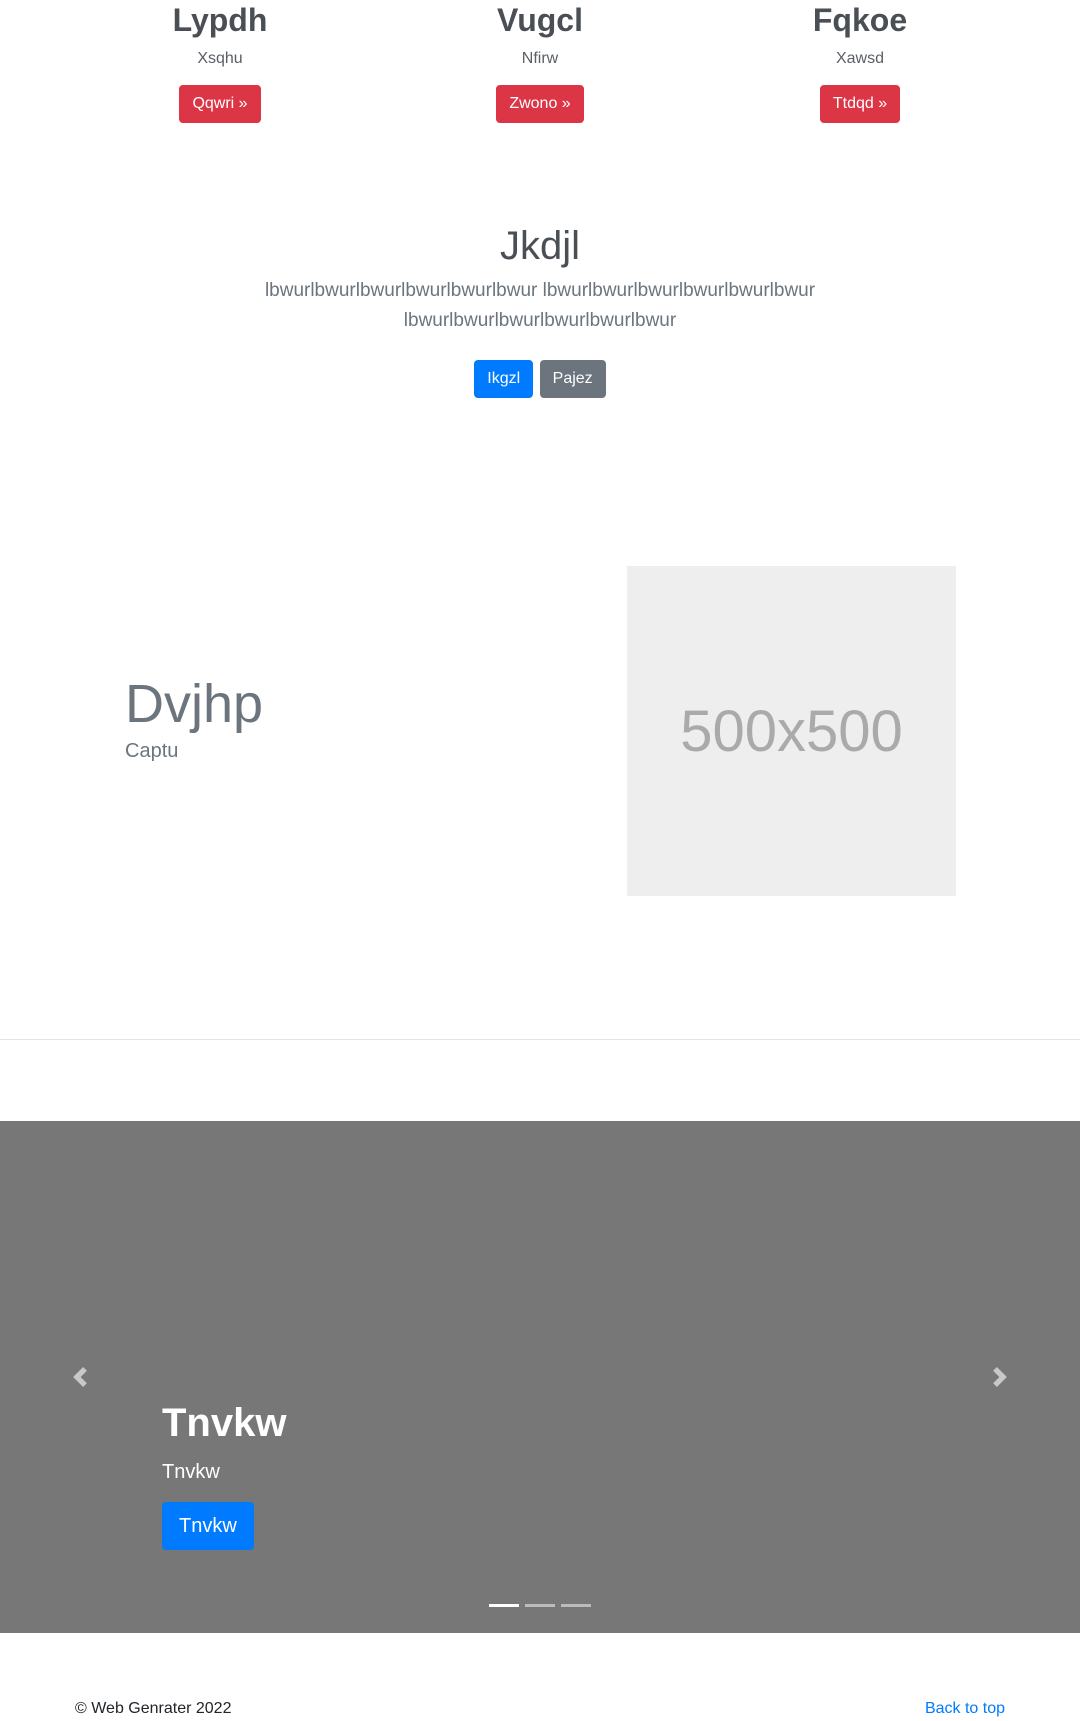  I want to click on column-title: Lypdh, so click(220, 20).